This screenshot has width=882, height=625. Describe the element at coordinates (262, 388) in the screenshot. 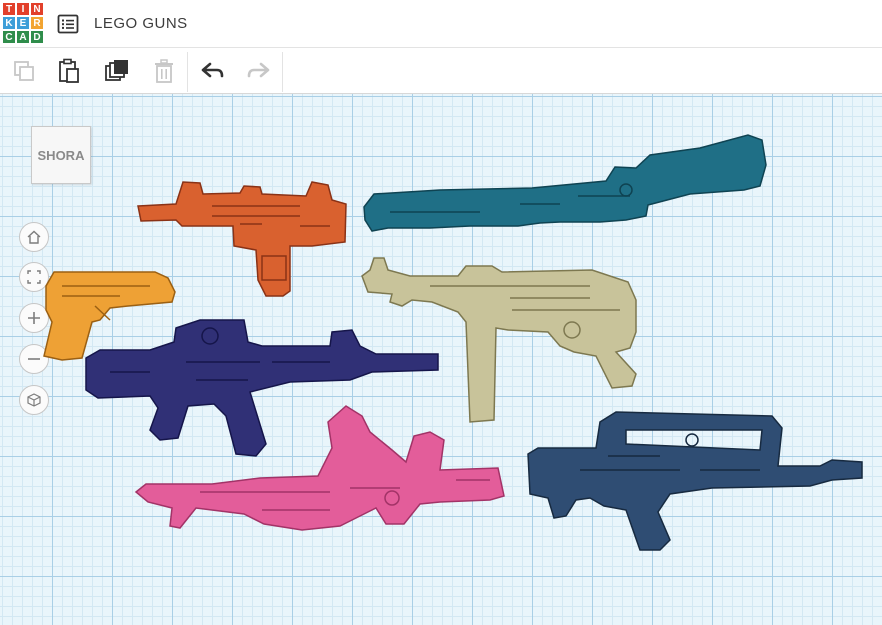

I see `assault-rifle-shape` at that location.